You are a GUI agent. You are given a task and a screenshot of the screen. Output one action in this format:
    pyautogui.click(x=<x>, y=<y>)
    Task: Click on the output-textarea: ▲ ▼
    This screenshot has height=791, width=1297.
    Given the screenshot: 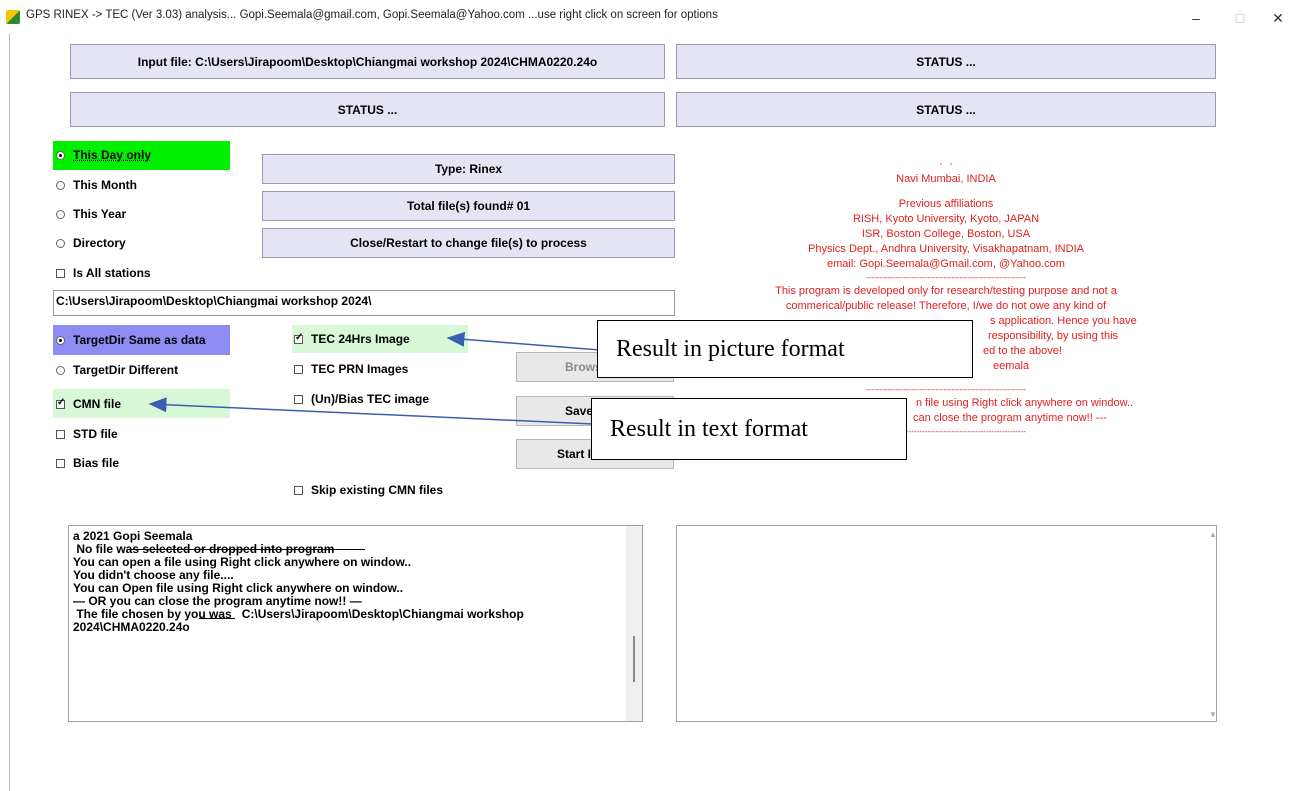 What is the action you would take?
    pyautogui.click(x=946, y=623)
    